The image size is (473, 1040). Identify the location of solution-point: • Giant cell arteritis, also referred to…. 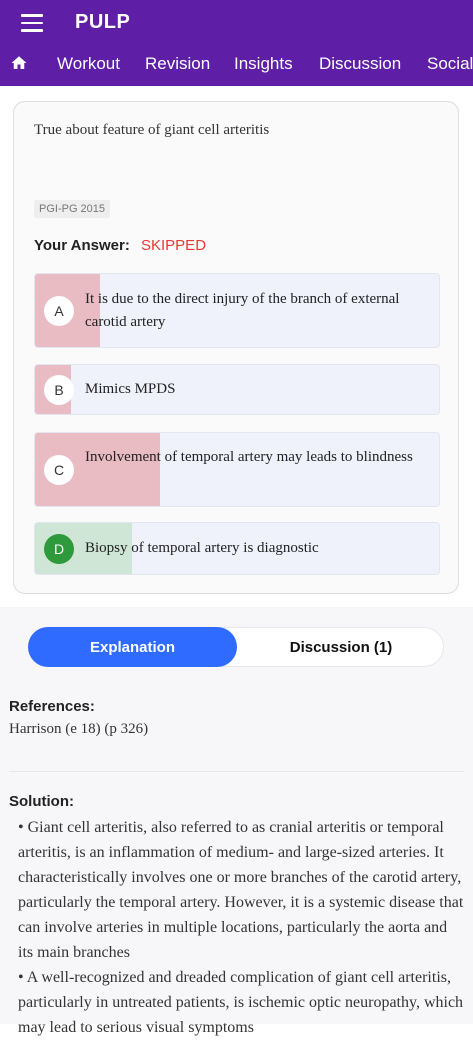
(241, 890).